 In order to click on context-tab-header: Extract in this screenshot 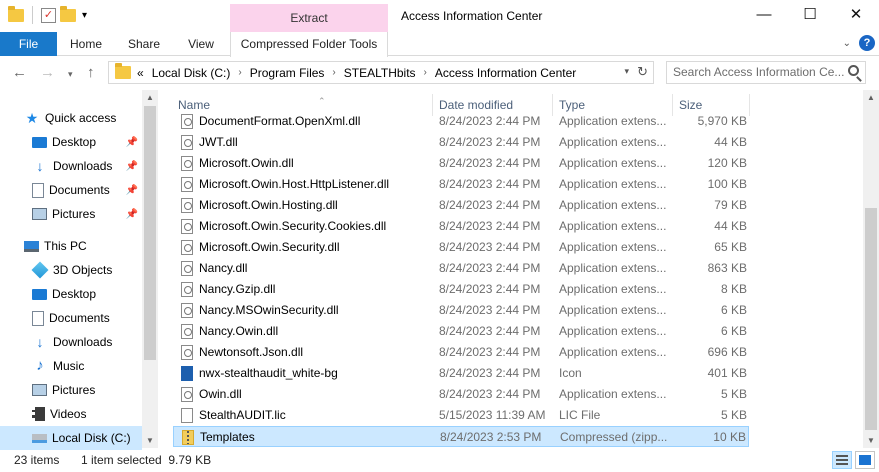, I will do `click(309, 18)`.